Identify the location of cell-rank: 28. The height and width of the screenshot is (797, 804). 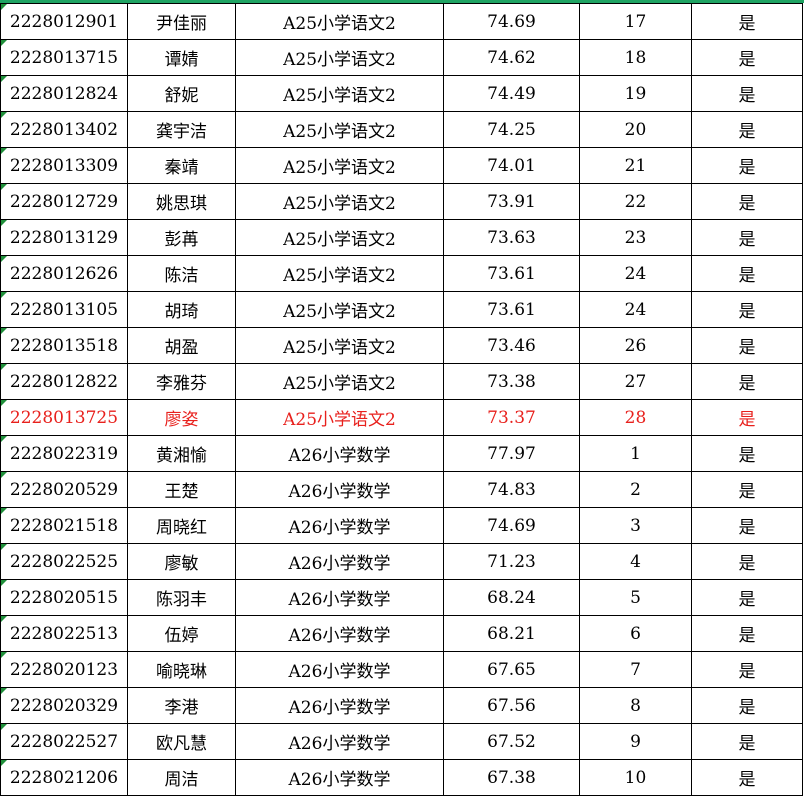
(635, 417).